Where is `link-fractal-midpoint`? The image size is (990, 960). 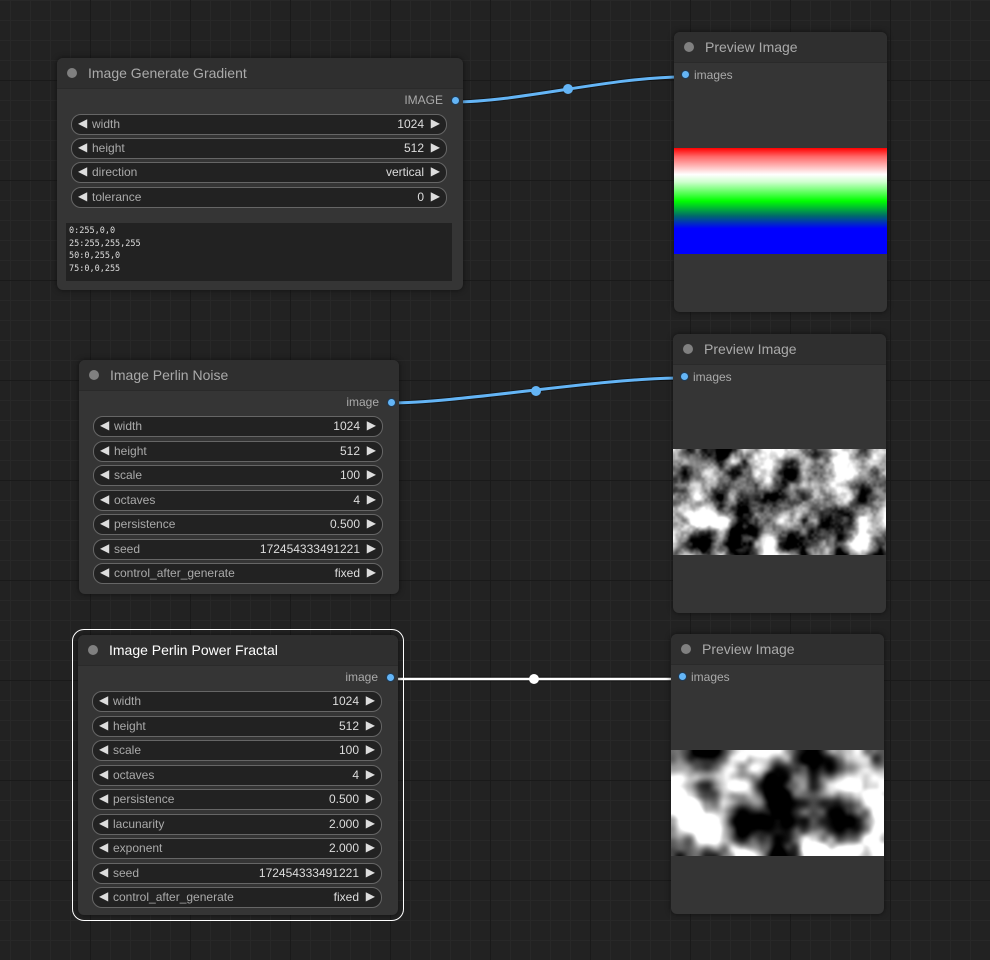
link-fractal-midpoint is located at coordinates (534, 679).